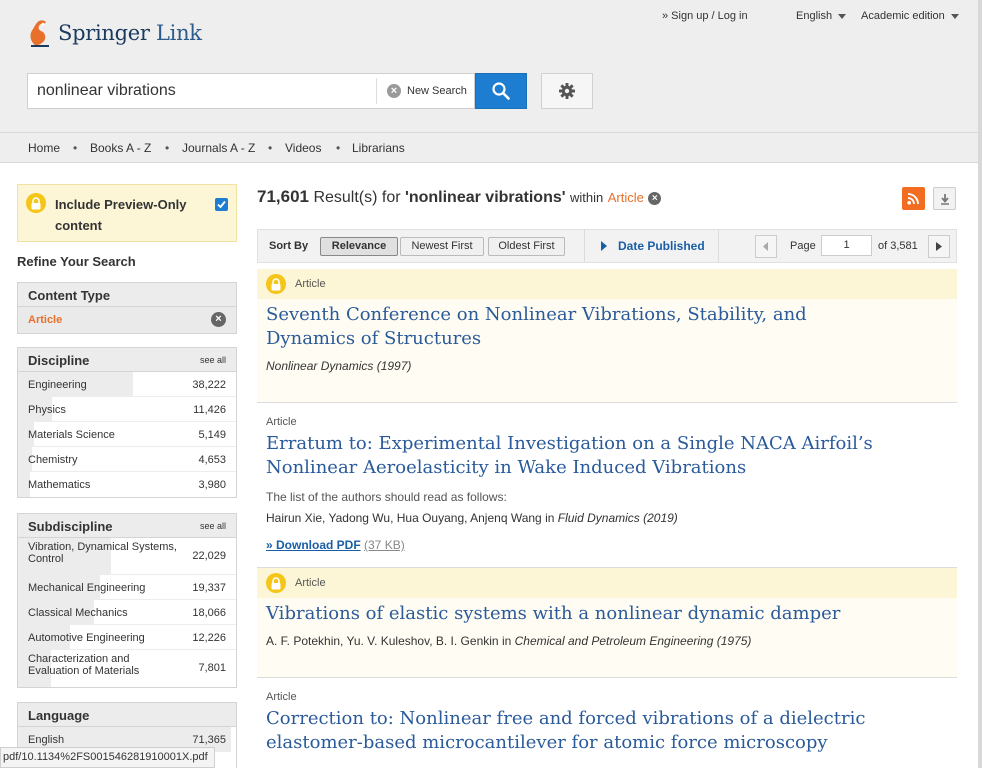  Describe the element at coordinates (903, 16) in the screenshot. I see `edition-label: Academic edition` at that location.